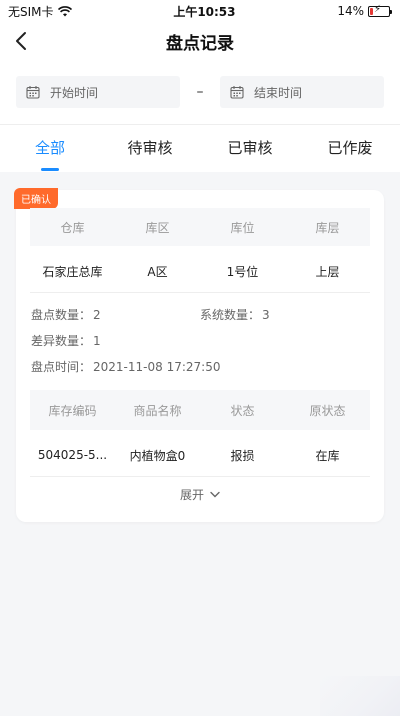 The height and width of the screenshot is (716, 400). I want to click on start-date-placeholder: 开始时间, so click(74, 92).